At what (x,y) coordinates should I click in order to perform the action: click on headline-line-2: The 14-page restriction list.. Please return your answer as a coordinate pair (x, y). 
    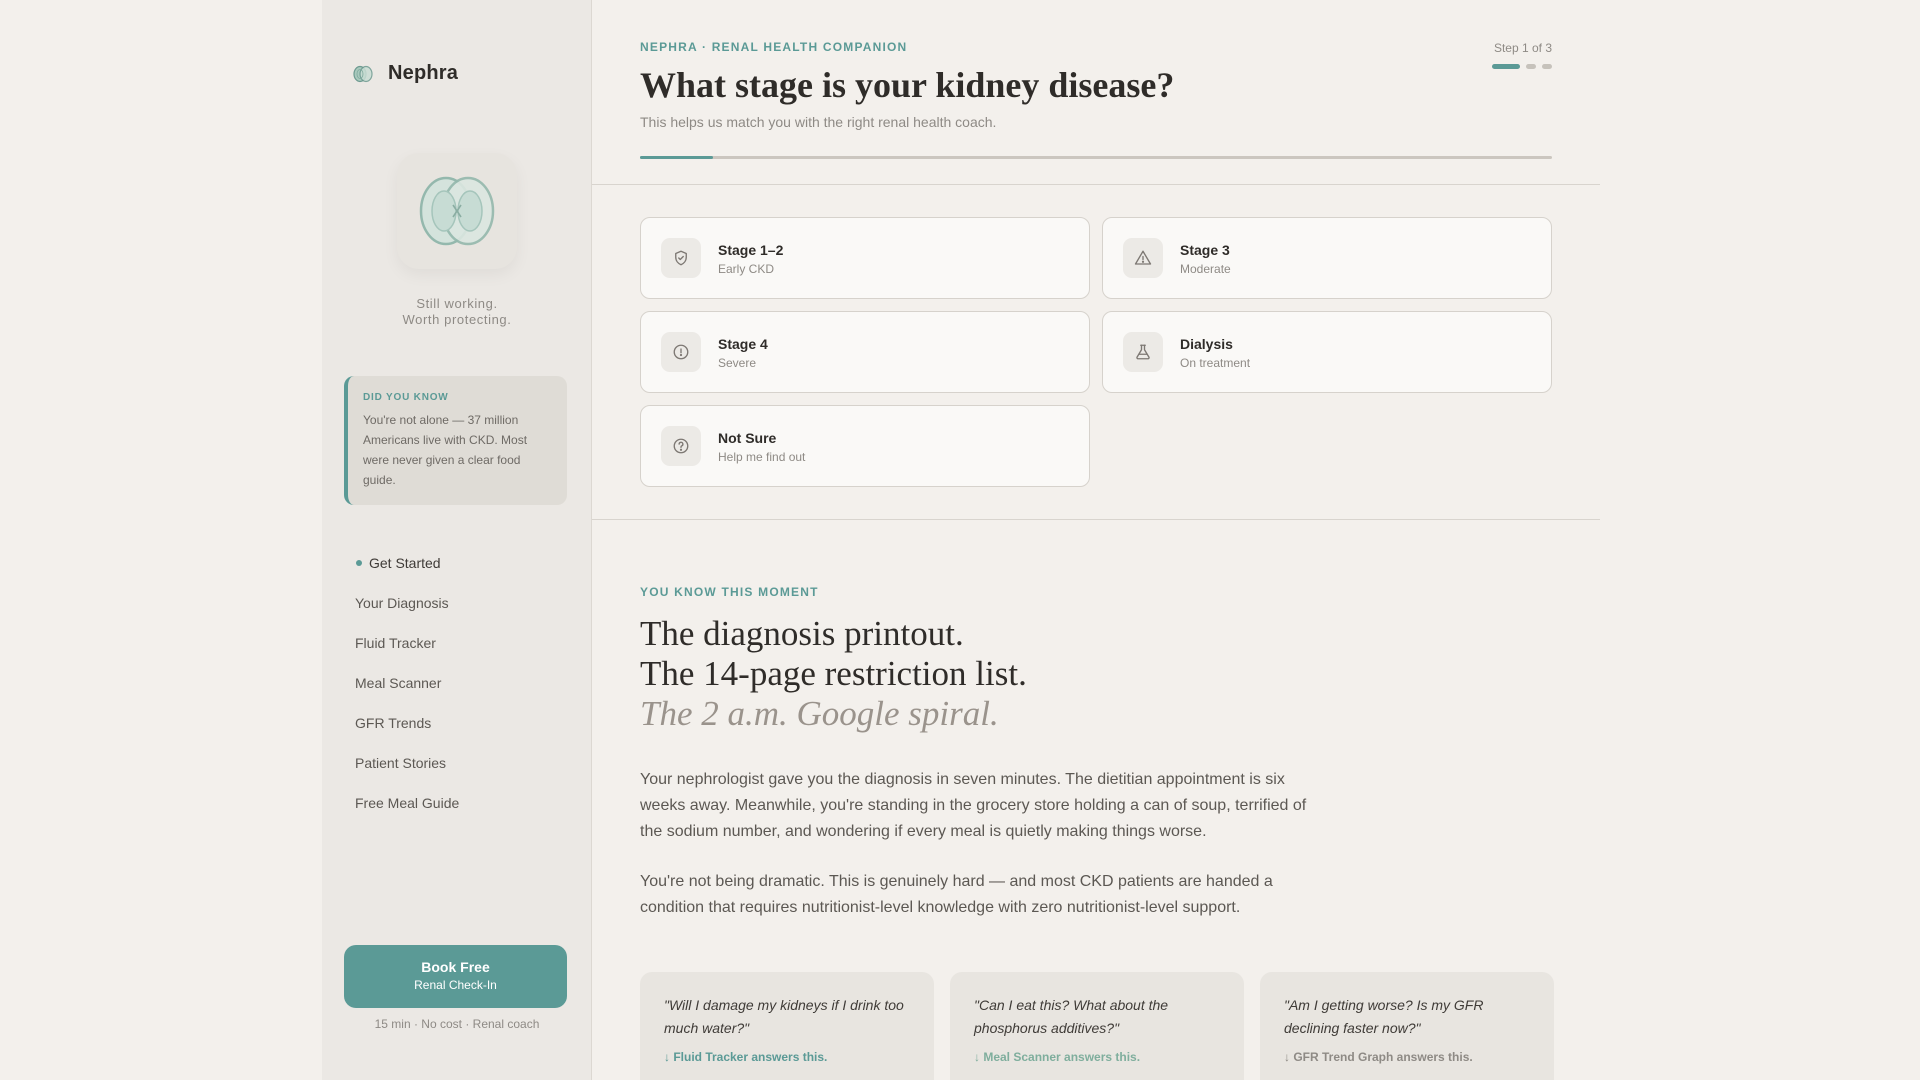
    Looking at the image, I should click on (833, 673).